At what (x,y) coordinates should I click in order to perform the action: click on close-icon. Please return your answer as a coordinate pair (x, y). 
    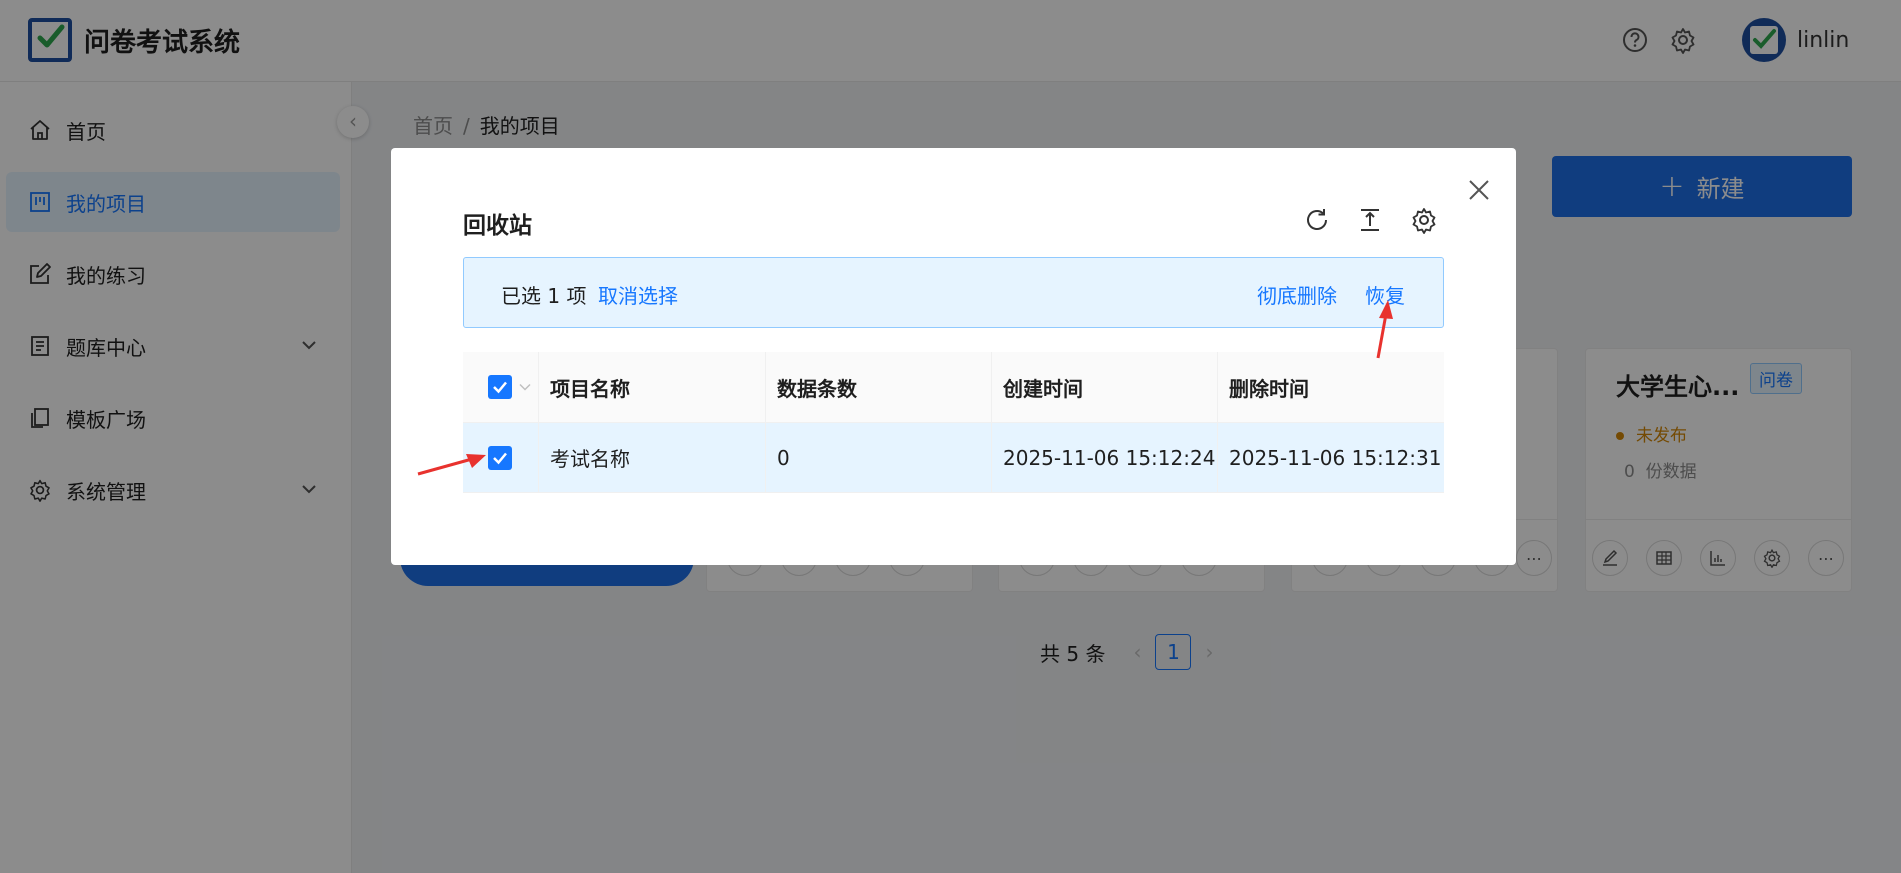
    Looking at the image, I should click on (1479, 190).